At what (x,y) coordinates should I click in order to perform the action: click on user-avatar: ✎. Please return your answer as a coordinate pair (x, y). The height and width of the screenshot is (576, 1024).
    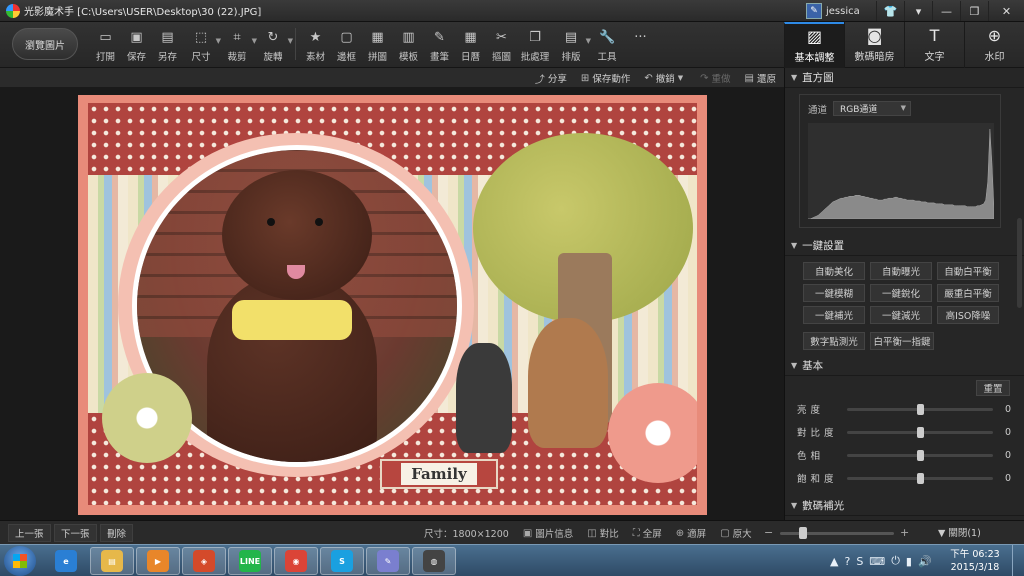
    Looking at the image, I should click on (814, 11).